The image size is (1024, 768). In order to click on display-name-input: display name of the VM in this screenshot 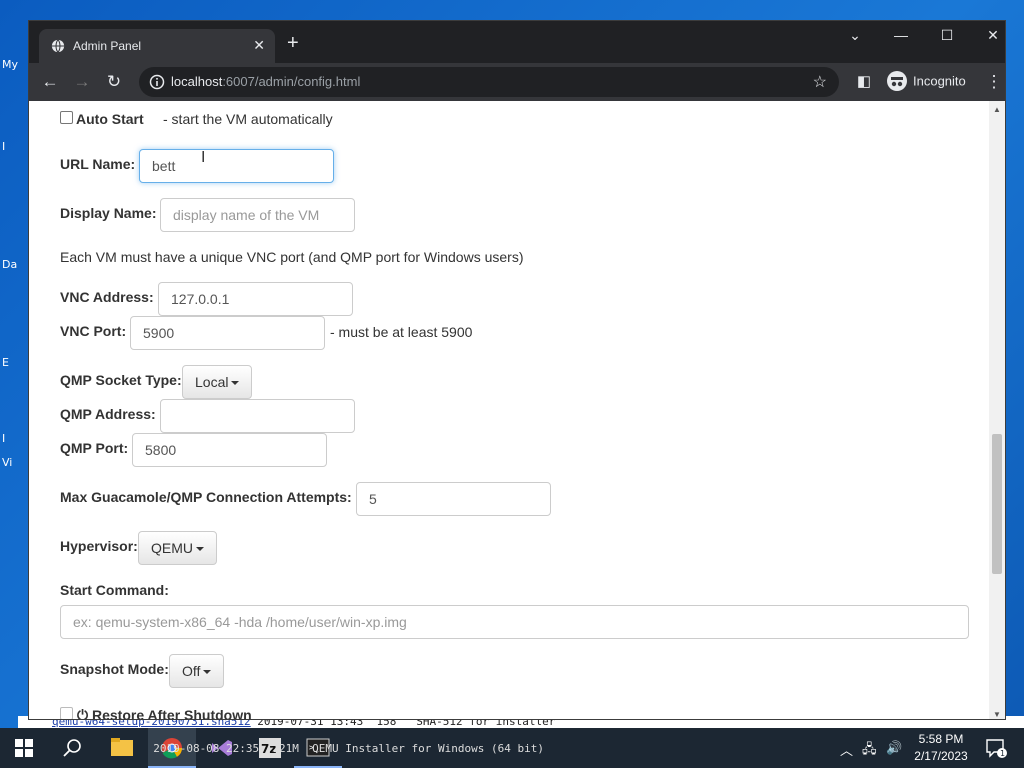, I will do `click(257, 215)`.